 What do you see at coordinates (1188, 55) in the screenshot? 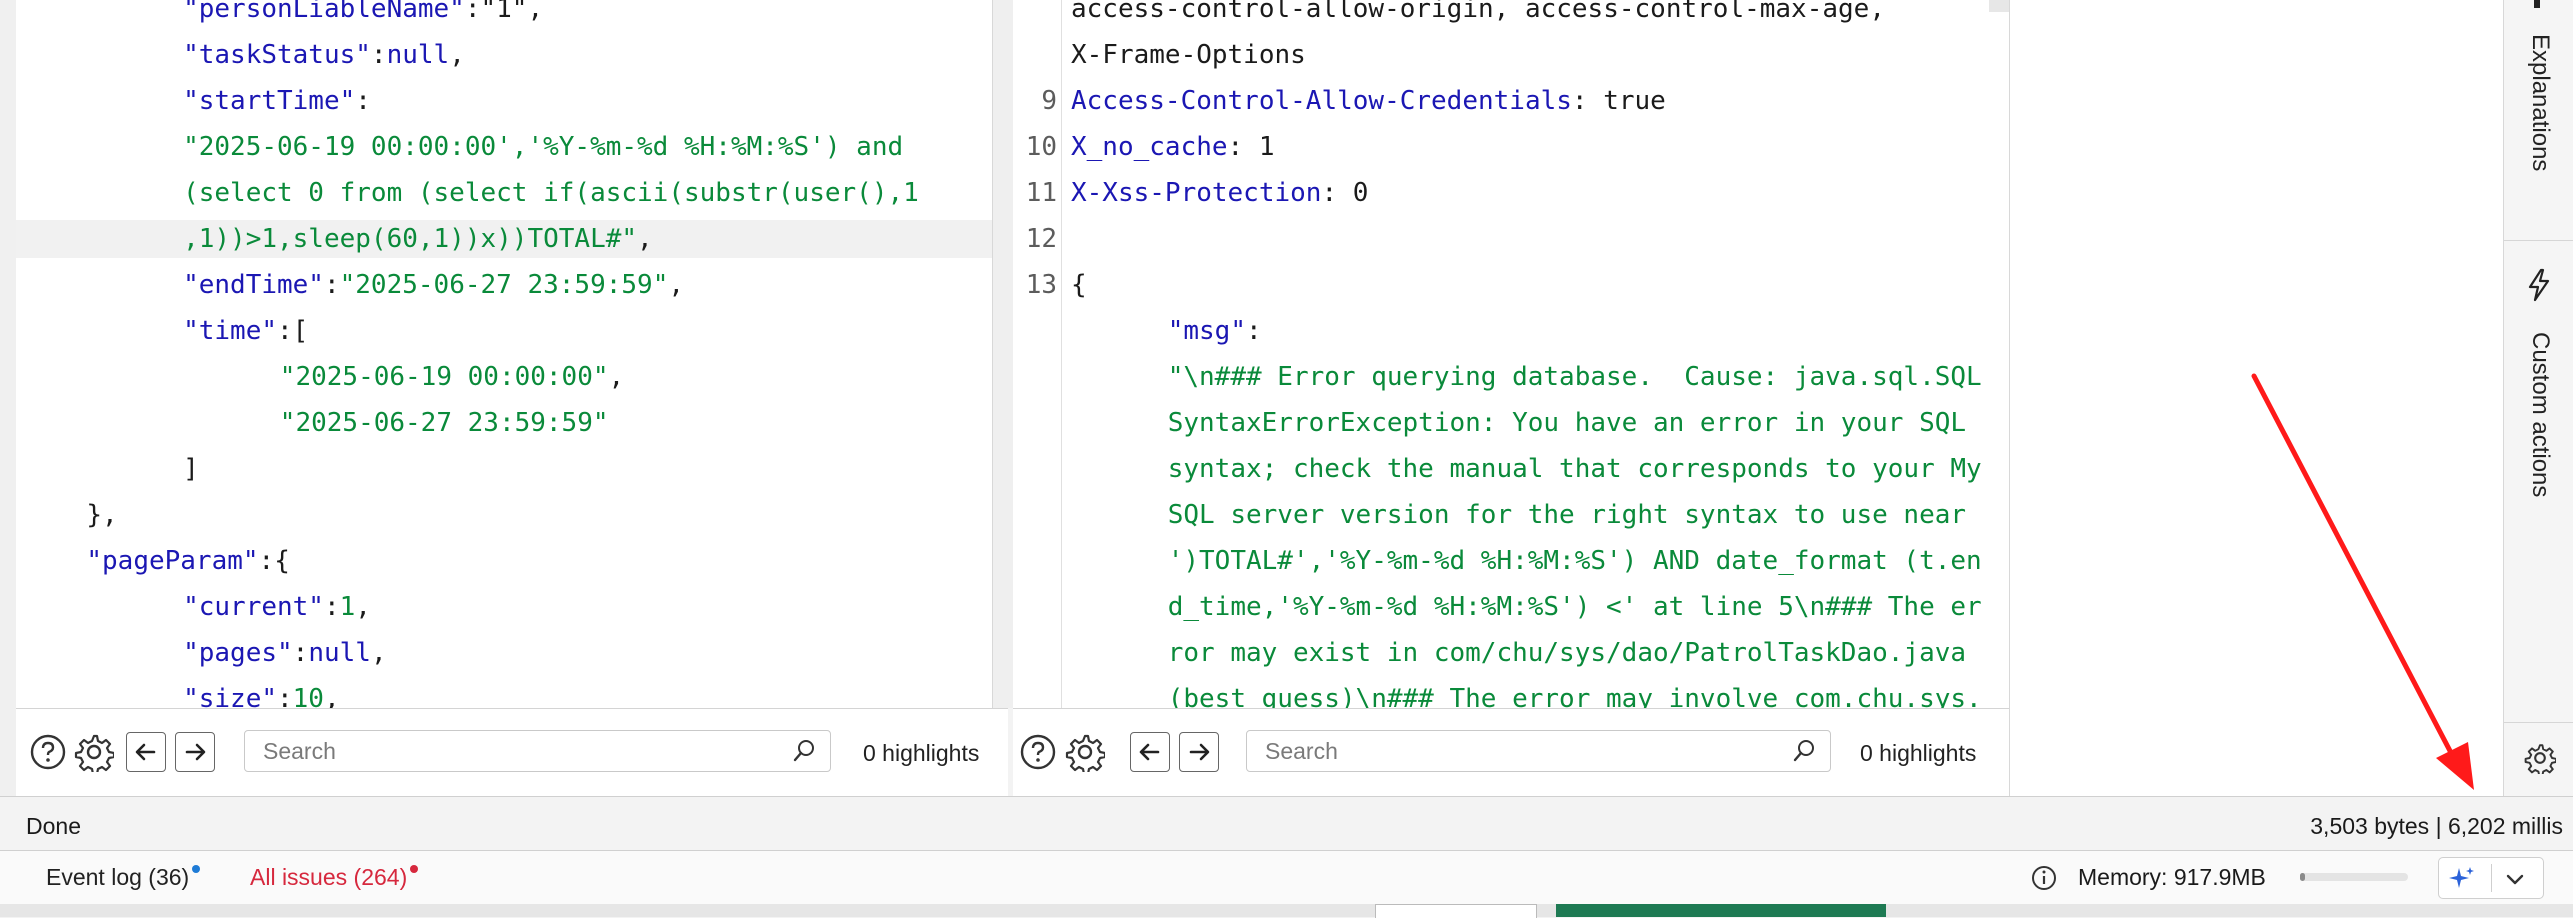
I see `code-token: X-Frame-Options` at bounding box center [1188, 55].